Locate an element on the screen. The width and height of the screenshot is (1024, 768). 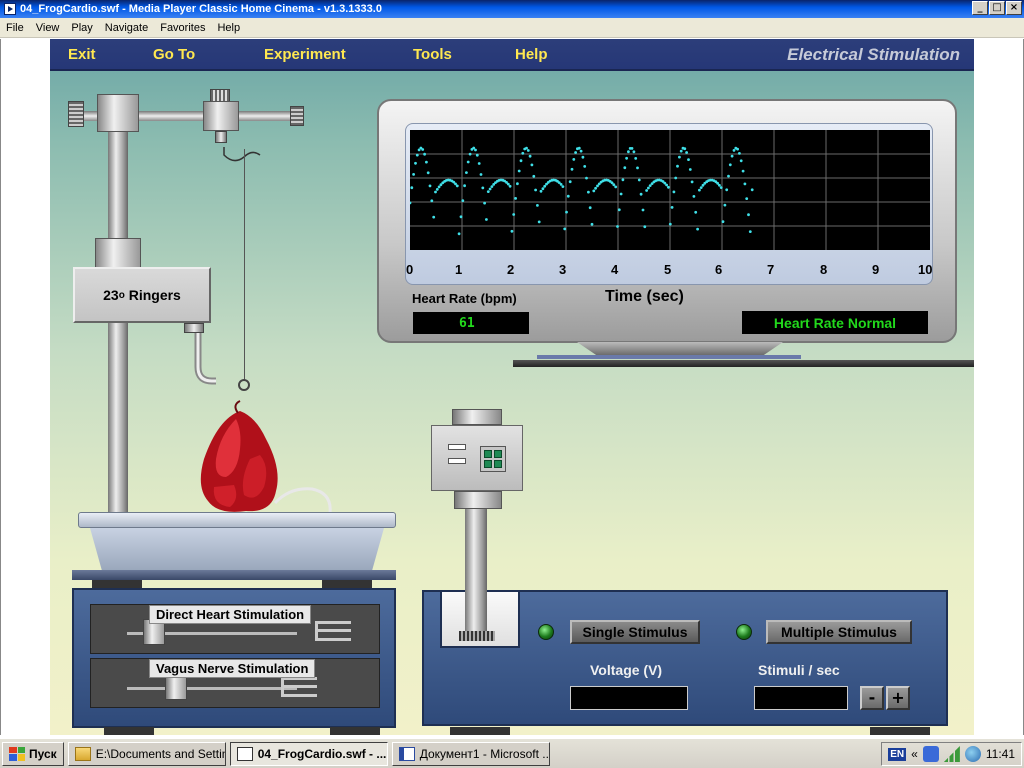
x-tick-4: 4 is located at coordinates (615, 269).